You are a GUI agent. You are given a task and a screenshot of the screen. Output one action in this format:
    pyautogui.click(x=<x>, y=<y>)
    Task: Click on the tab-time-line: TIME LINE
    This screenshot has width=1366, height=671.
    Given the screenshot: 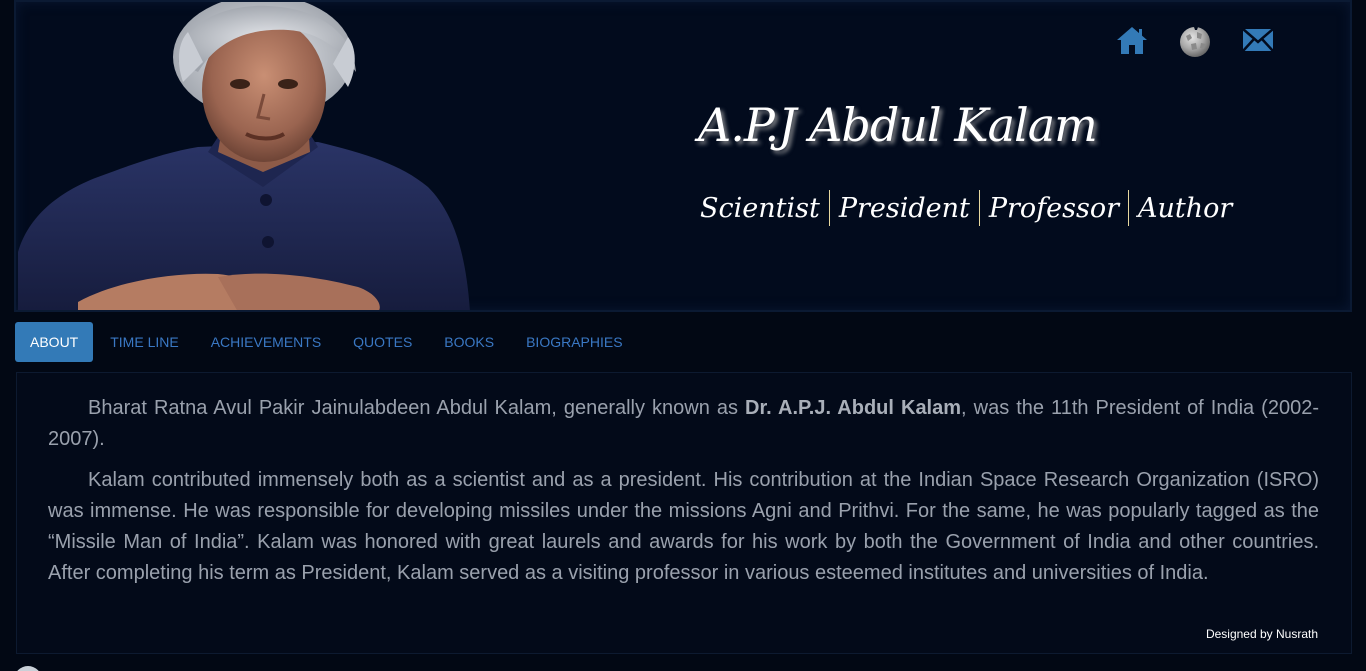 What is the action you would take?
    pyautogui.click(x=144, y=342)
    